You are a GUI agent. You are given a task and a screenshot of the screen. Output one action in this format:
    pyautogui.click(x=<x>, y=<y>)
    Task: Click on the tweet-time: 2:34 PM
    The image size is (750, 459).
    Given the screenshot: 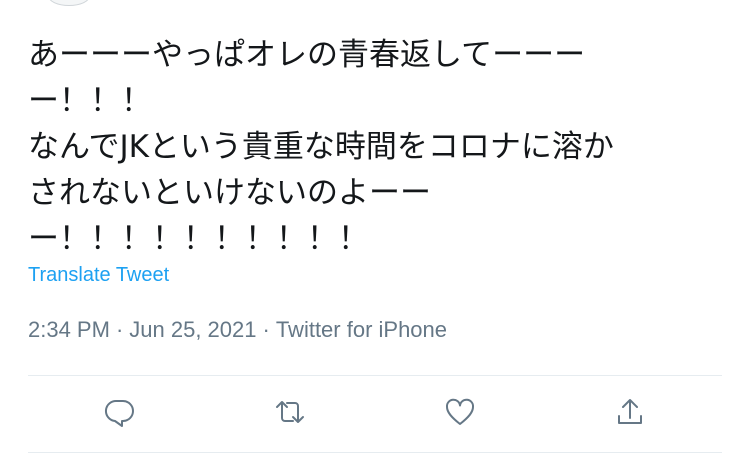 What is the action you would take?
    pyautogui.click(x=69, y=329)
    